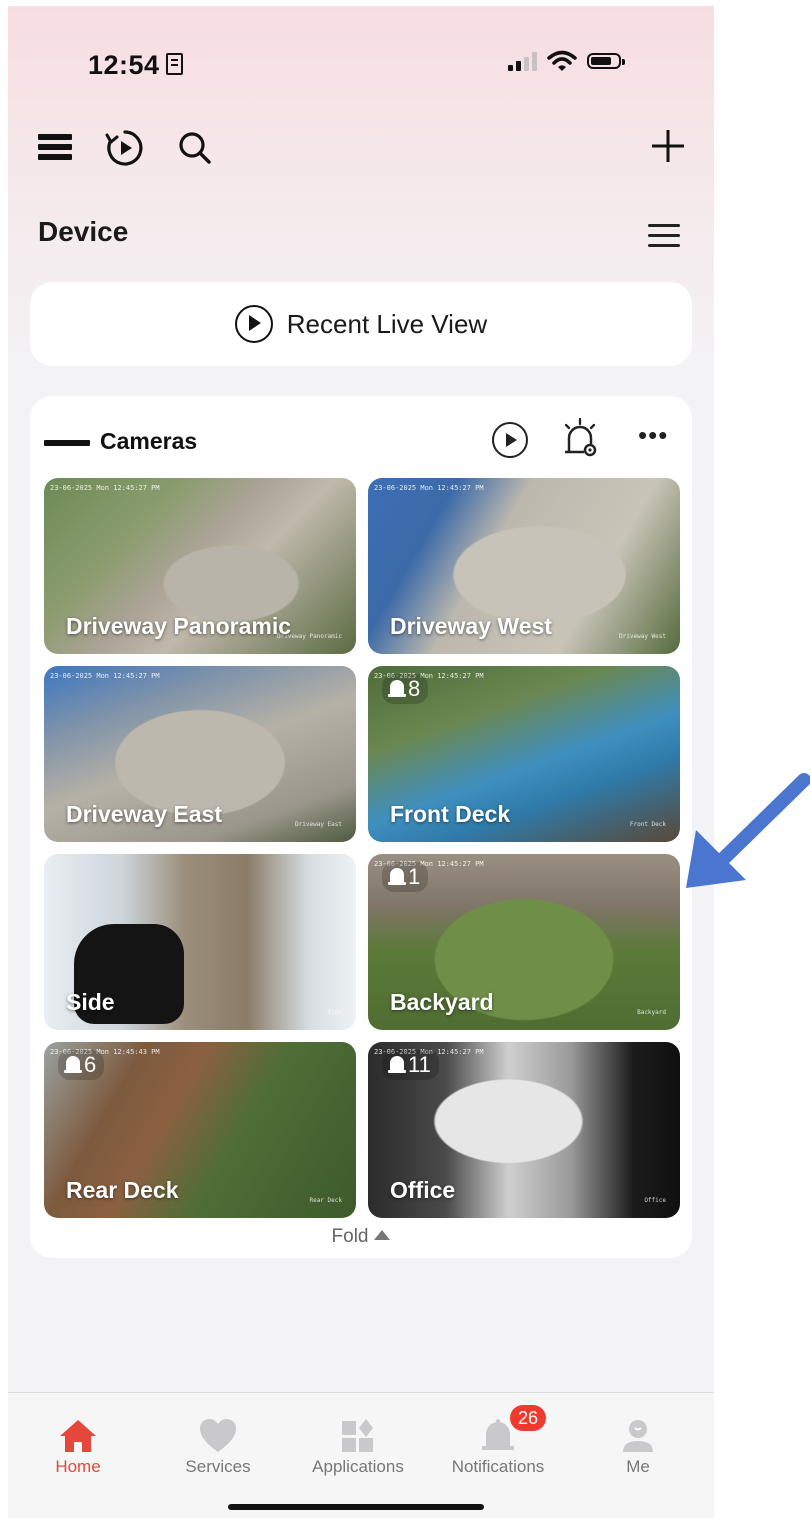 This screenshot has height=1518, width=811. What do you see at coordinates (450, 814) in the screenshot?
I see `camera-name: Front Deck` at bounding box center [450, 814].